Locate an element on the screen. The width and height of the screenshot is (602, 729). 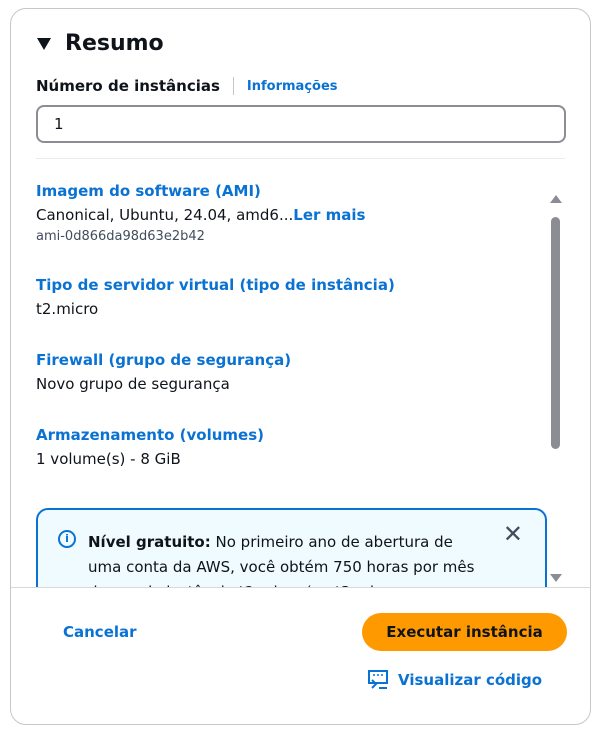
summary-header: Resumo is located at coordinates (100, 43).